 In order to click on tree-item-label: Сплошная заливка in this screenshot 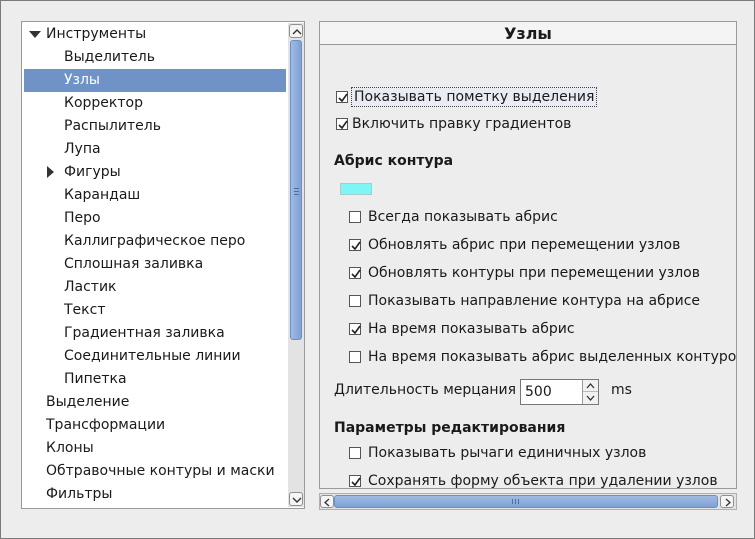, I will do `click(134, 264)`.